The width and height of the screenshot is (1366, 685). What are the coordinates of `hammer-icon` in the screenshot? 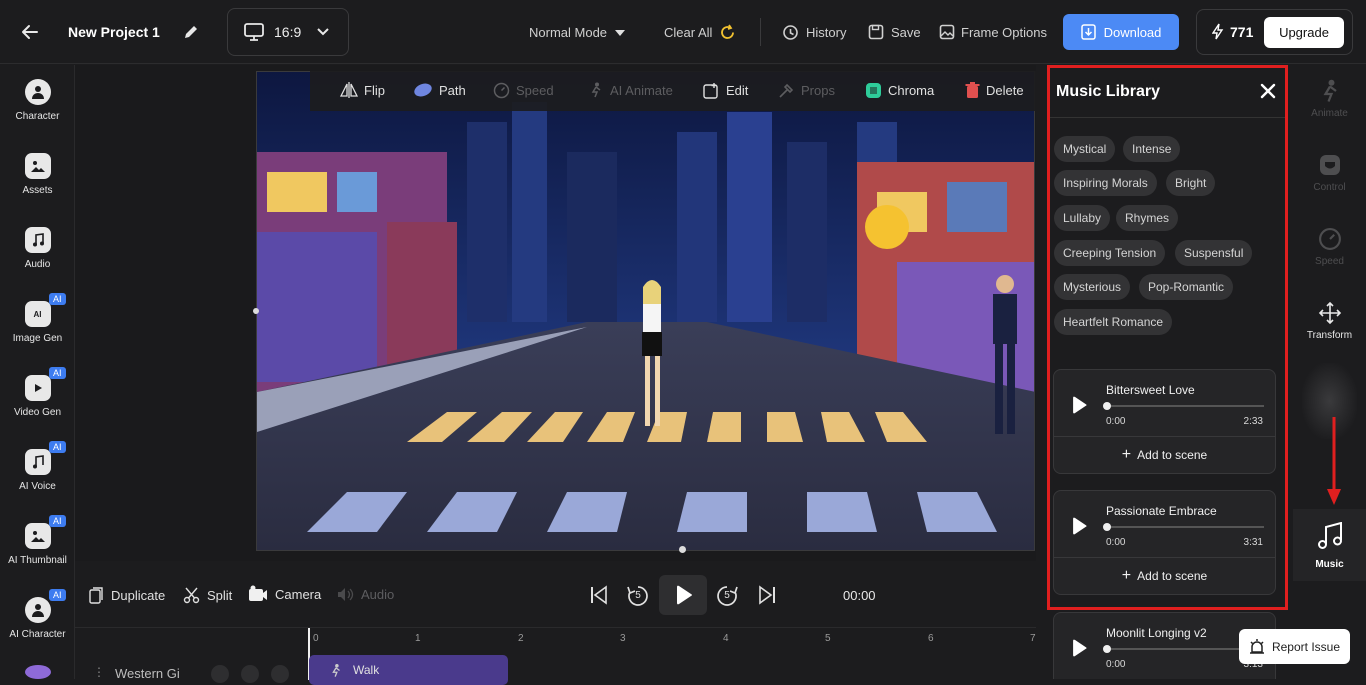 It's located at (786, 90).